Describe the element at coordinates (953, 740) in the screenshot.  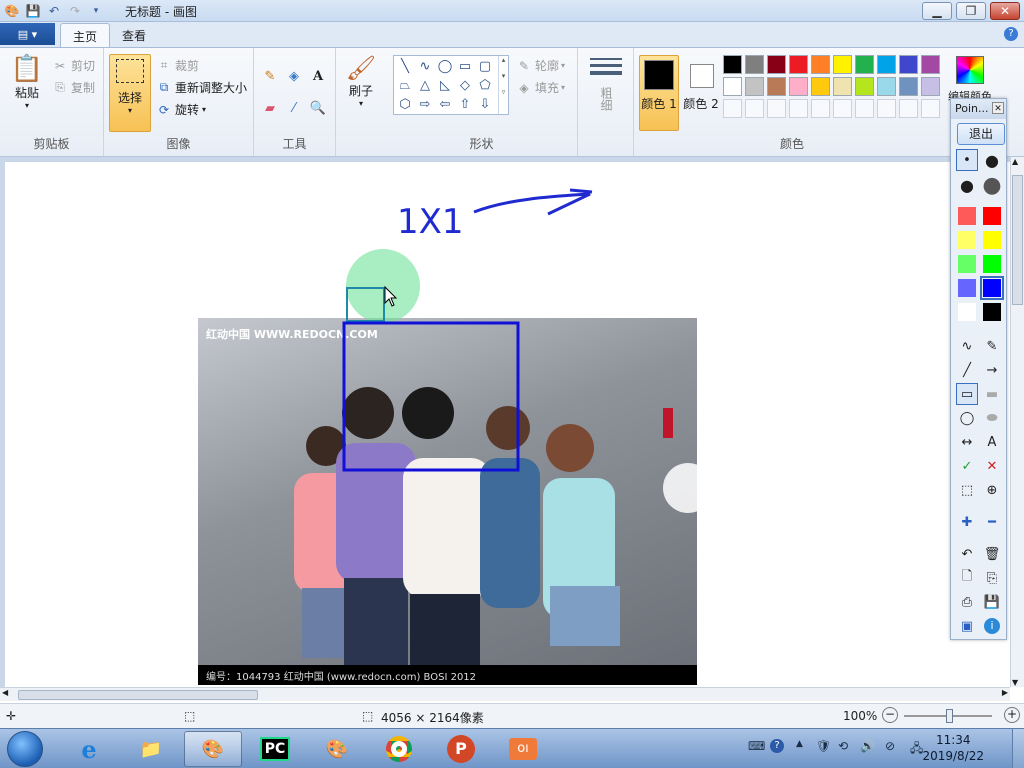
I see `clock-time: 11:34` at that location.